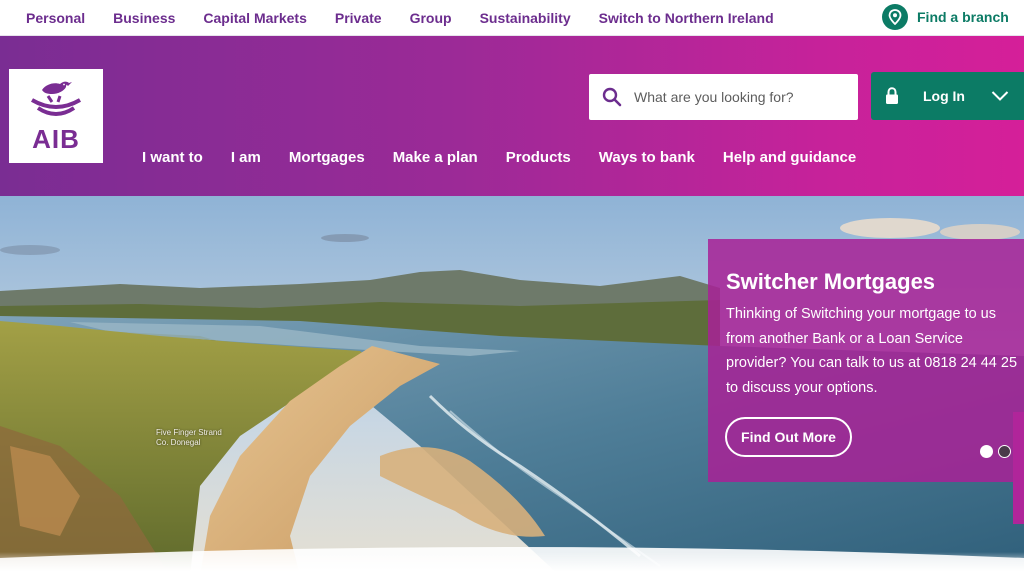 Image resolution: width=1024 pixels, height=576 pixels. Describe the element at coordinates (831, 281) in the screenshot. I see `promo-title: Switcher Mortgages` at that location.